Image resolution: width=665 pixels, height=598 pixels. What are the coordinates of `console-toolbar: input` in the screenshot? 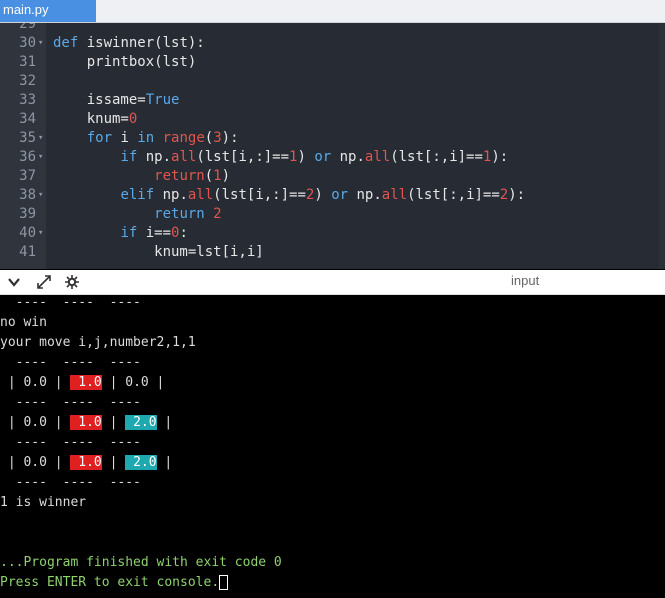 It's located at (332, 282).